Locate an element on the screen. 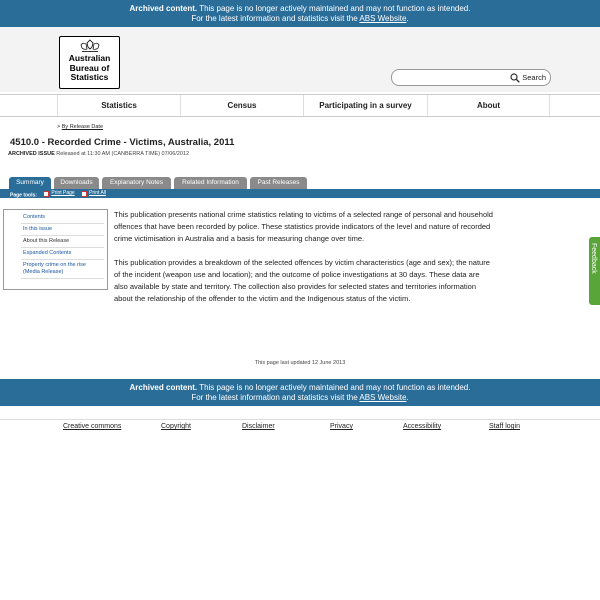  search-button: Search is located at coordinates (528, 78).